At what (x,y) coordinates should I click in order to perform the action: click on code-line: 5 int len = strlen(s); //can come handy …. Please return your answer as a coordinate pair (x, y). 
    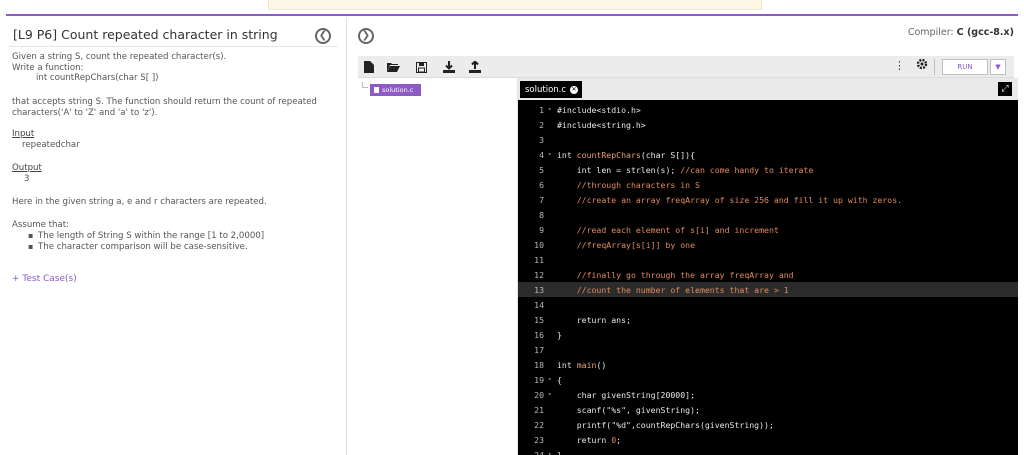
    Looking at the image, I should click on (768, 169).